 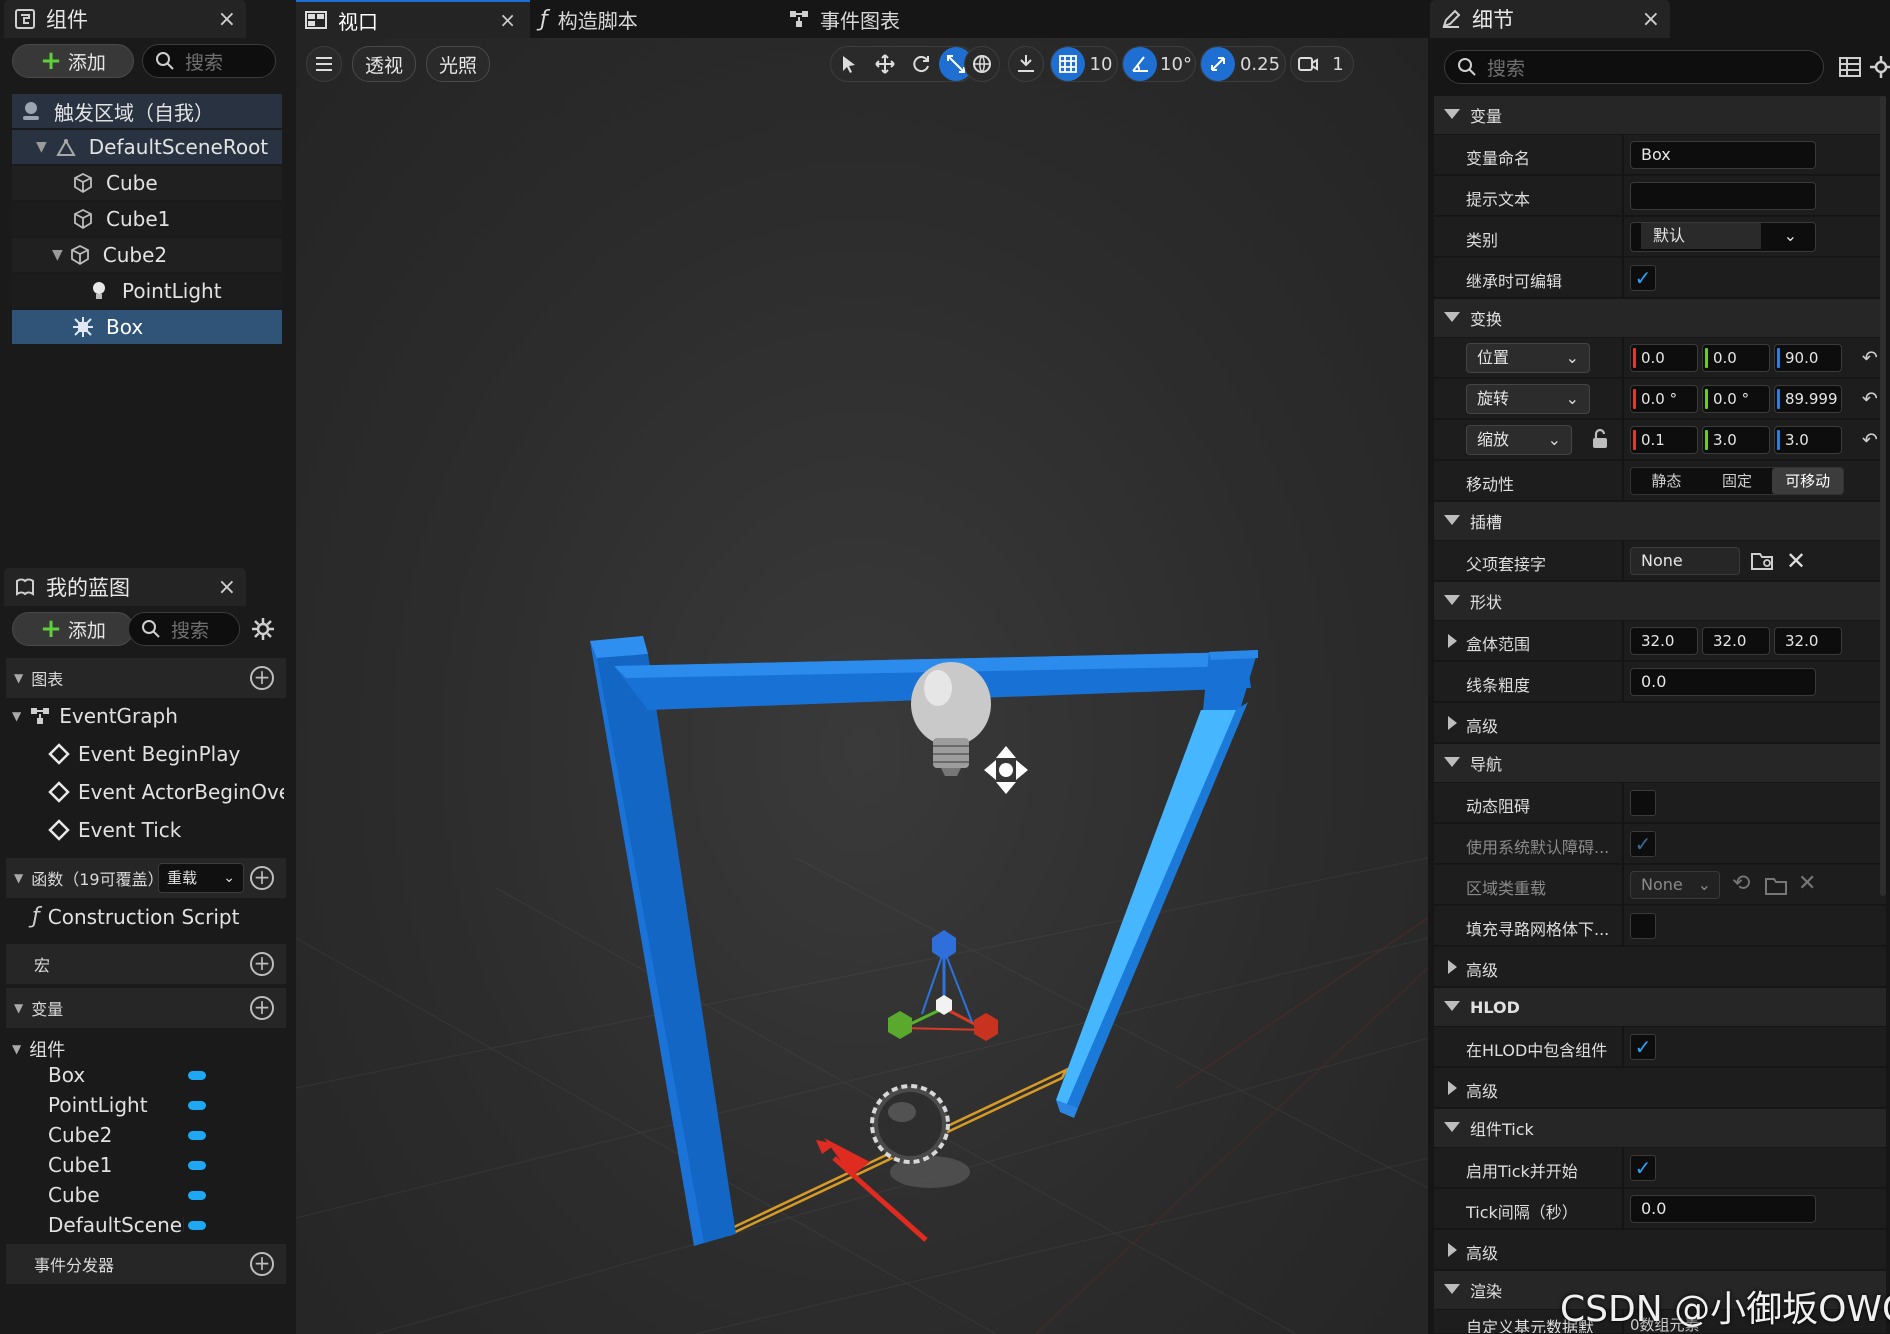 I want to click on box-extent-x-input: 32.0, so click(x=1664, y=641).